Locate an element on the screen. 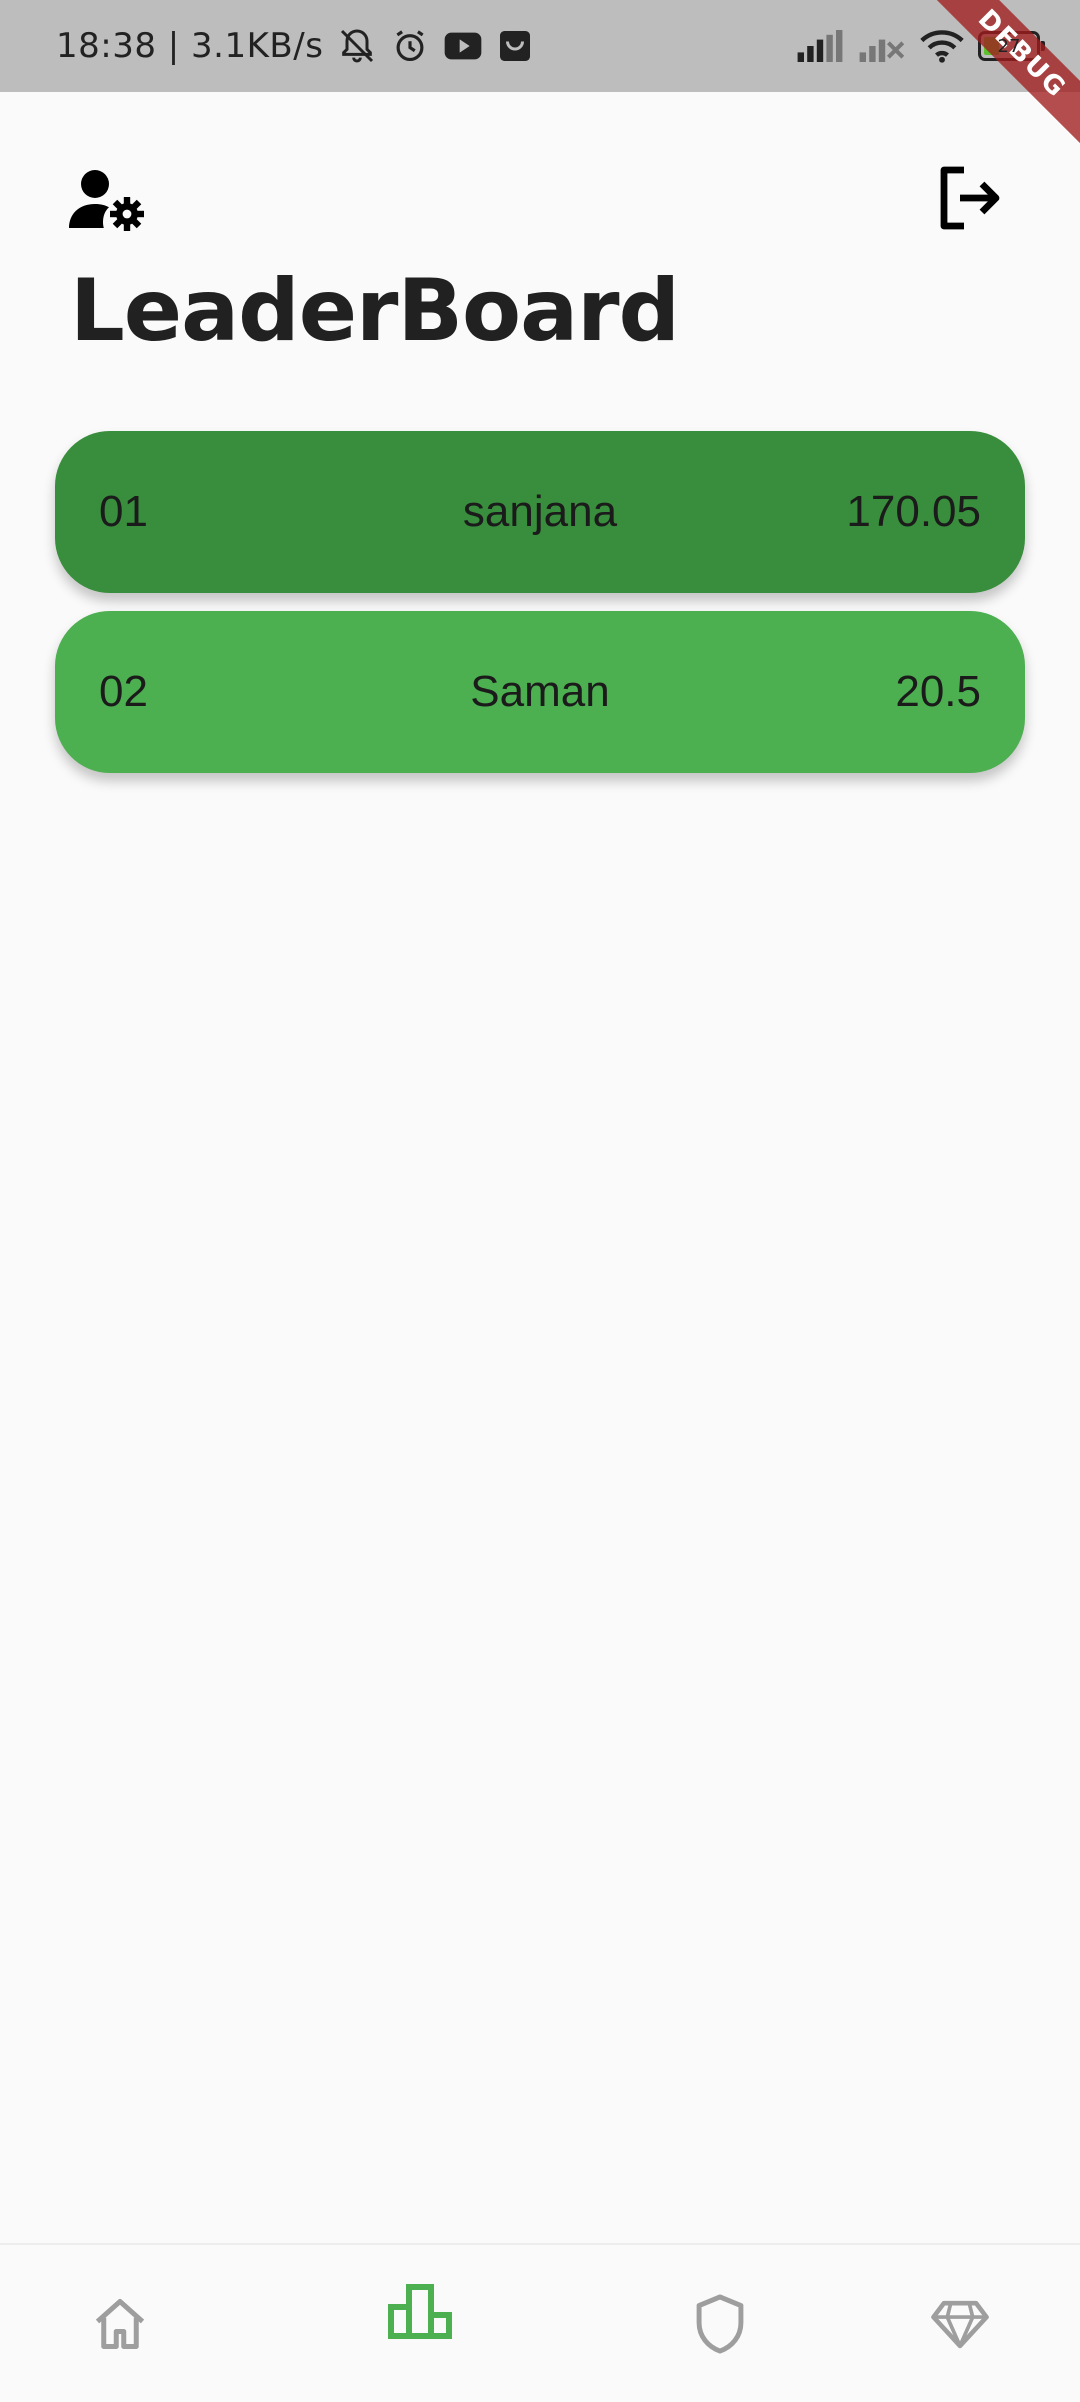 The width and height of the screenshot is (1080, 2402). nav-shield is located at coordinates (720, 2323).